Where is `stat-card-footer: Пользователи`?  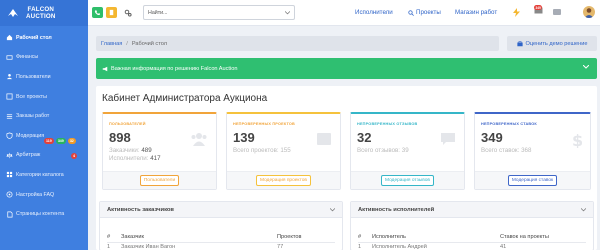 stat-card-footer: Пользователи is located at coordinates (159, 180).